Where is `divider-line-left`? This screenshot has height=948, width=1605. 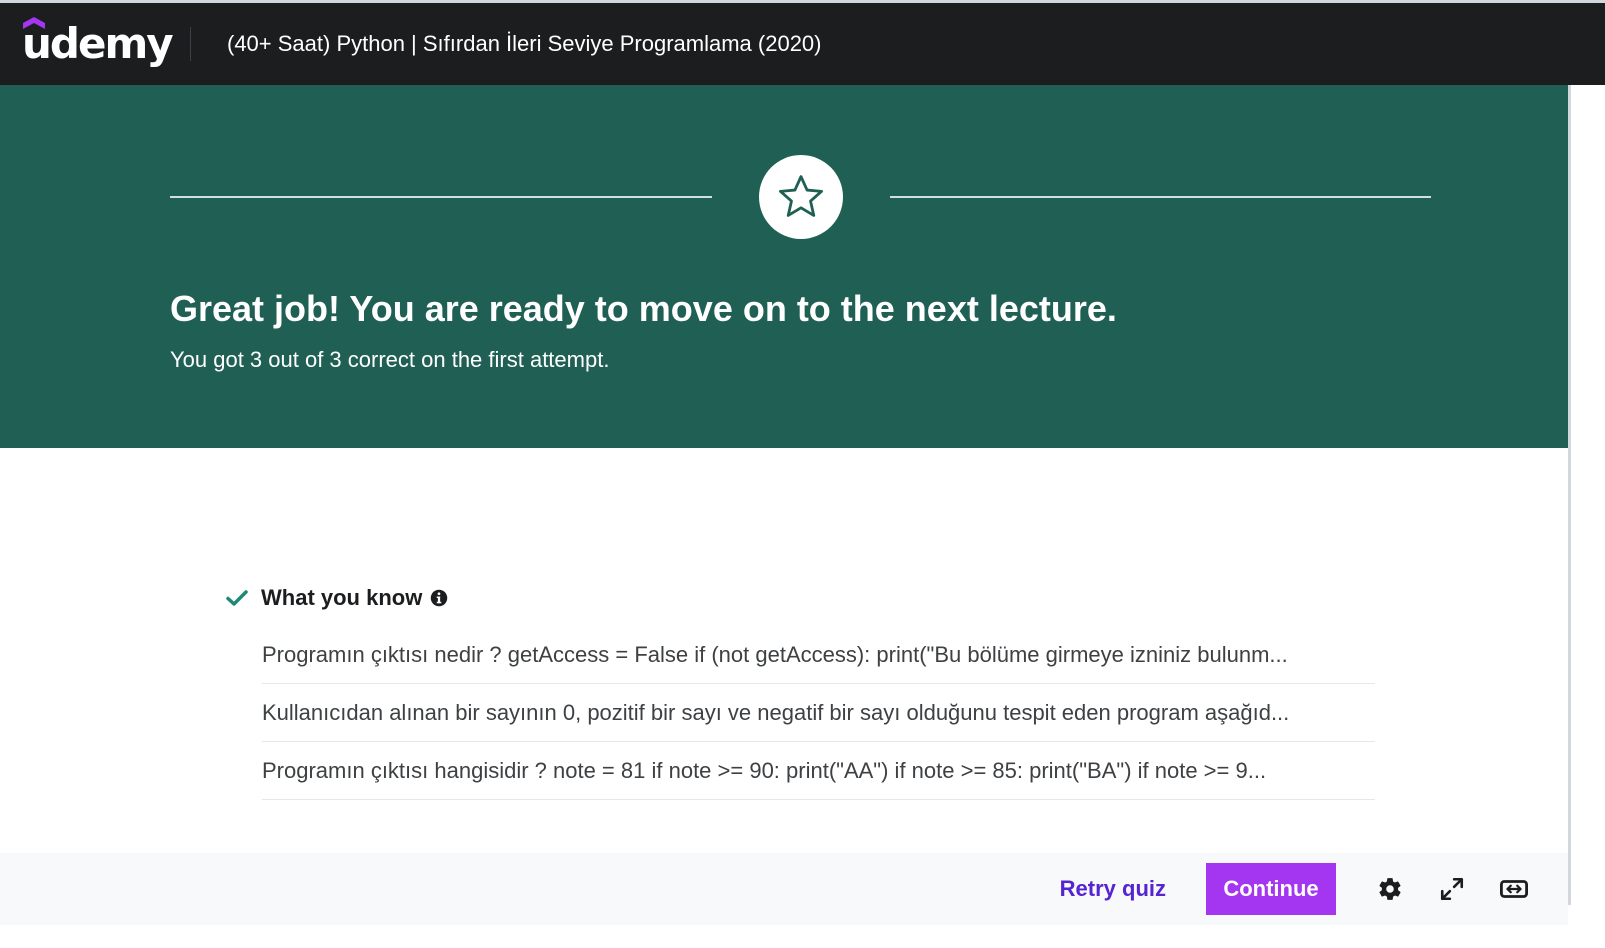
divider-line-left is located at coordinates (441, 197).